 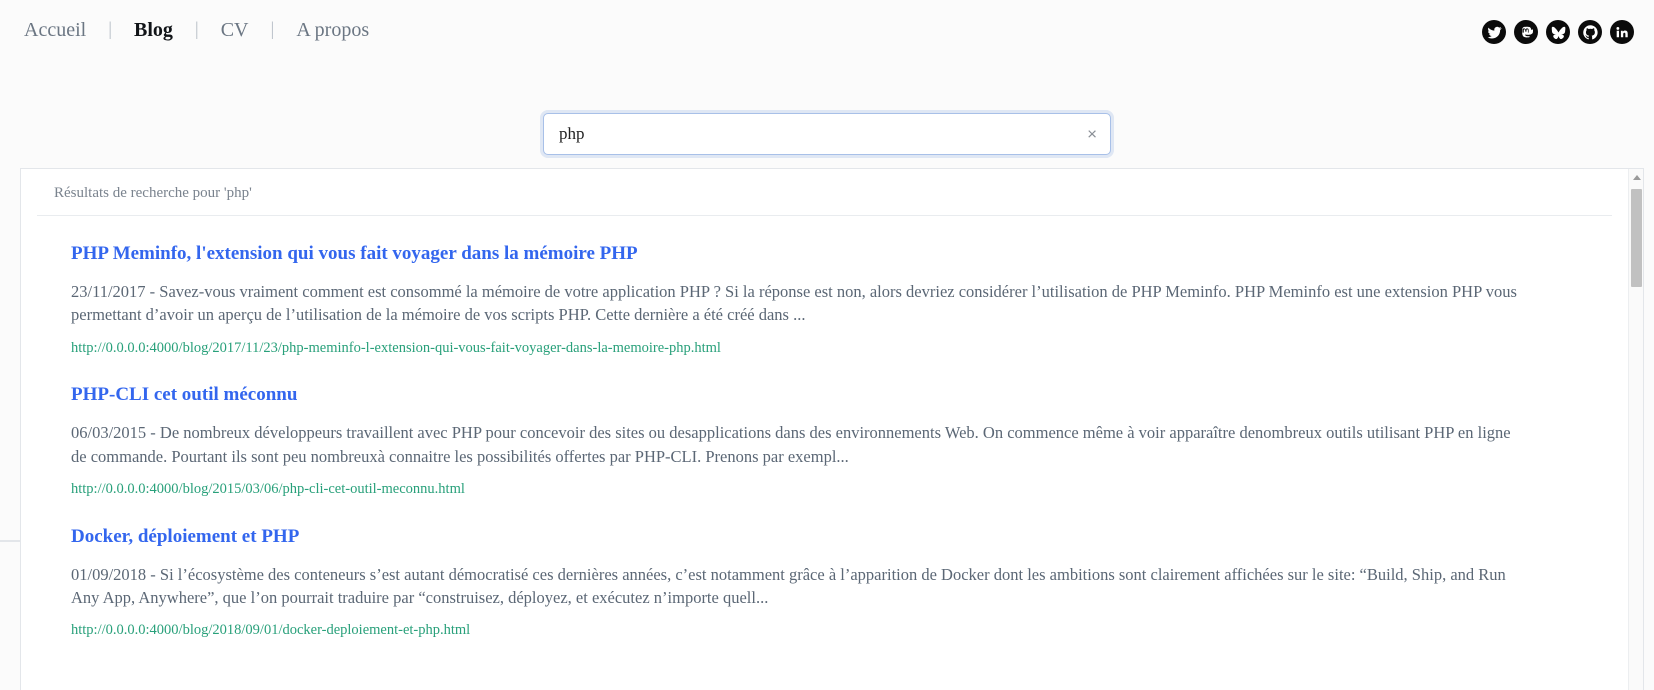 What do you see at coordinates (1635, 429) in the screenshot?
I see `results-scrollbar` at bounding box center [1635, 429].